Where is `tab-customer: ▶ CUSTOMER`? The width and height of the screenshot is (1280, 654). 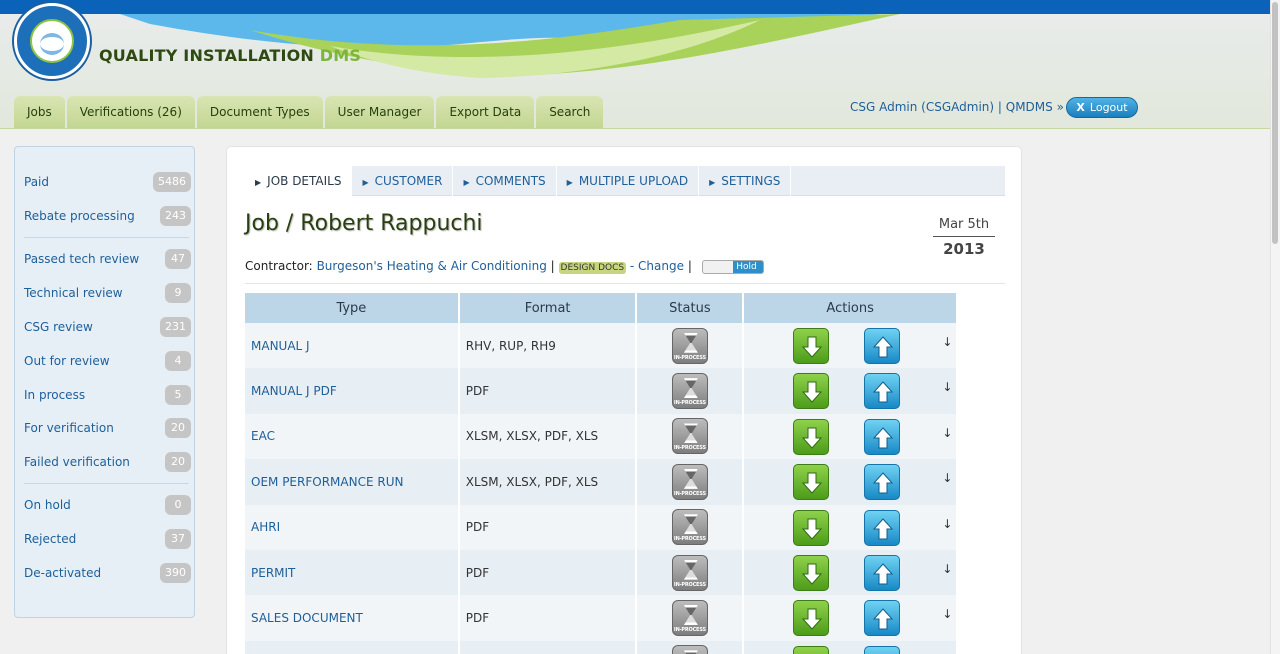
tab-customer: ▶ CUSTOMER is located at coordinates (403, 181).